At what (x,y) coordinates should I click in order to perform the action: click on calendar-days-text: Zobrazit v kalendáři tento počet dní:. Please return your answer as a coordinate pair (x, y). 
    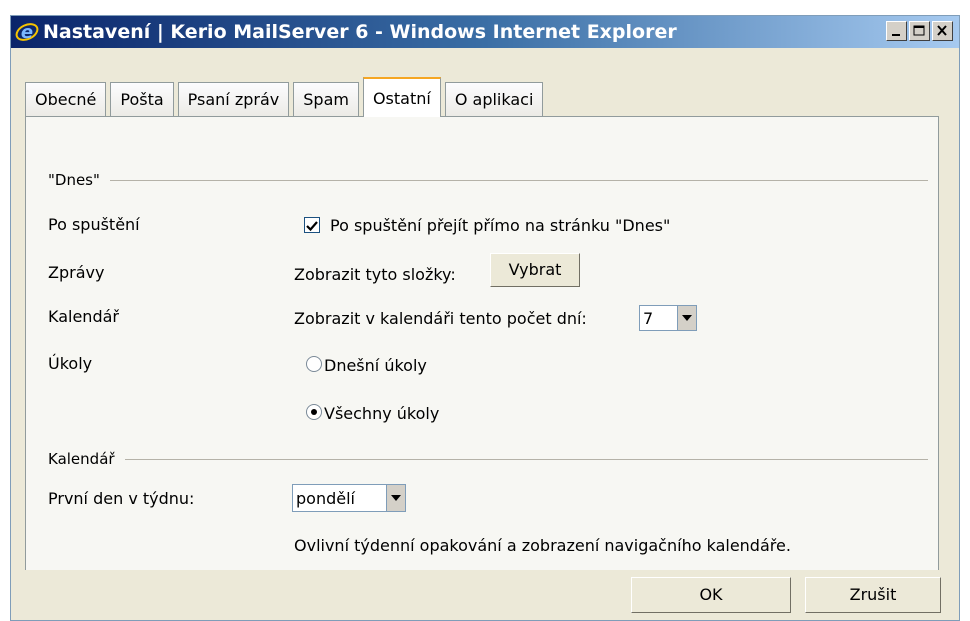
    Looking at the image, I should click on (440, 318).